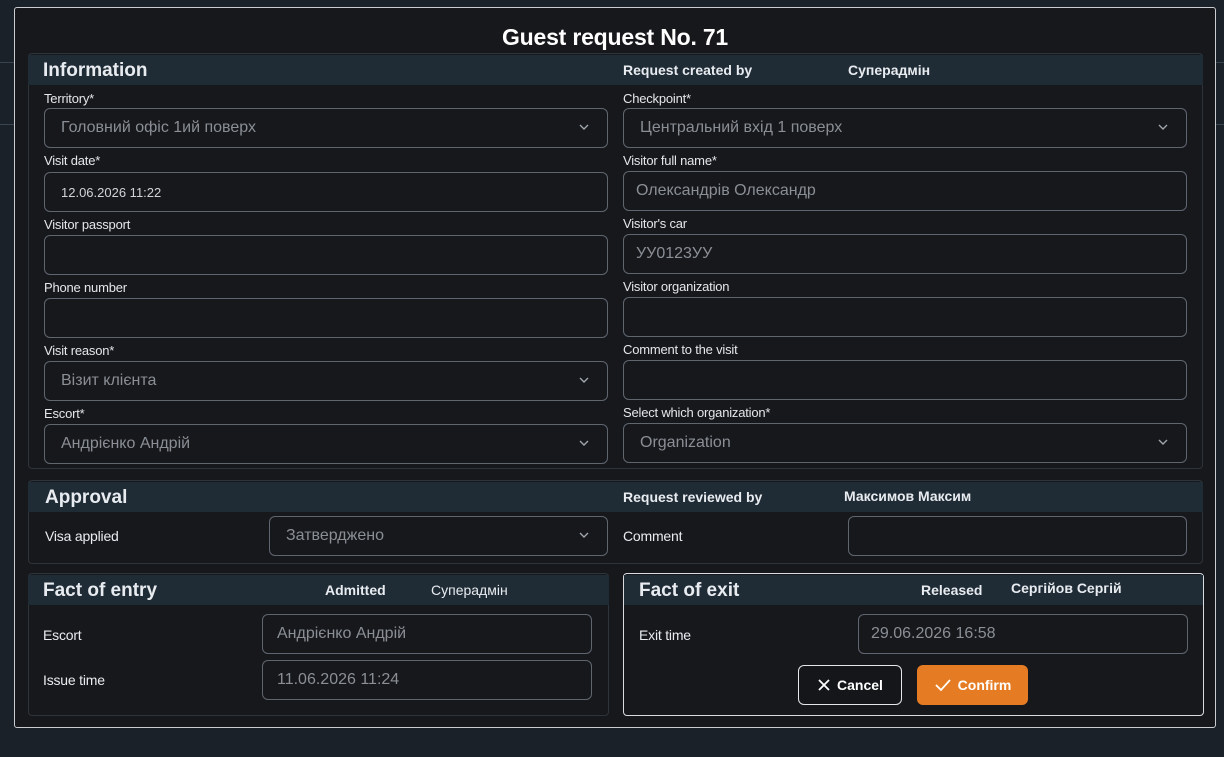 The image size is (1224, 757). What do you see at coordinates (653, 536) in the screenshot?
I see `comment-label: Comment` at bounding box center [653, 536].